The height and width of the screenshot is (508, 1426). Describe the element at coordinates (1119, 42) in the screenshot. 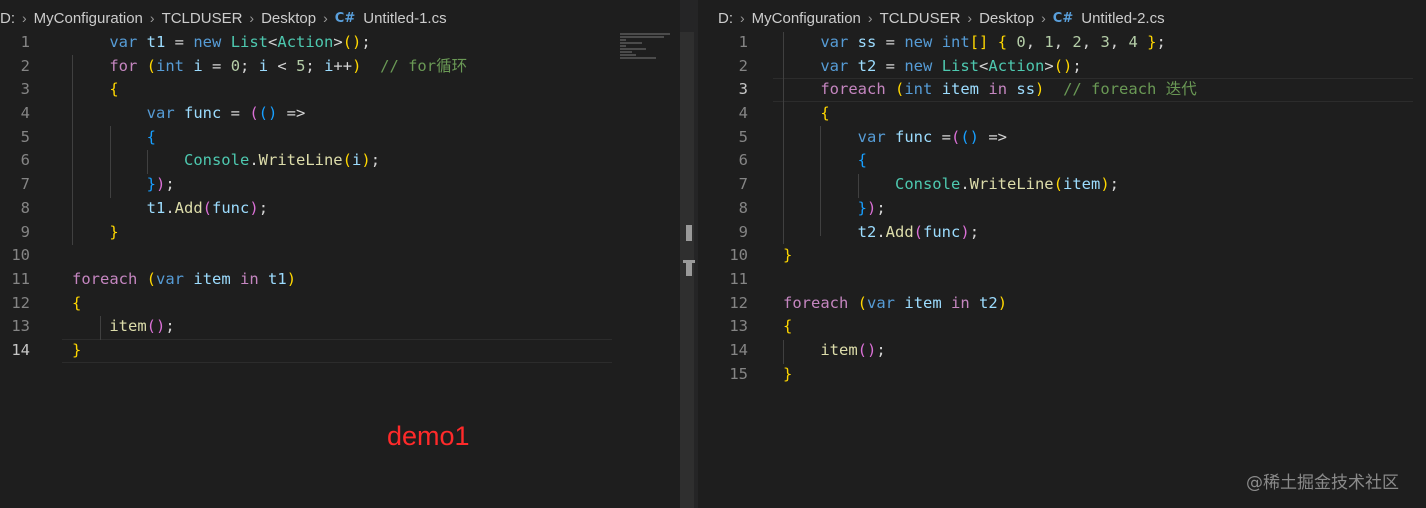

I see `code-token: ,` at that location.